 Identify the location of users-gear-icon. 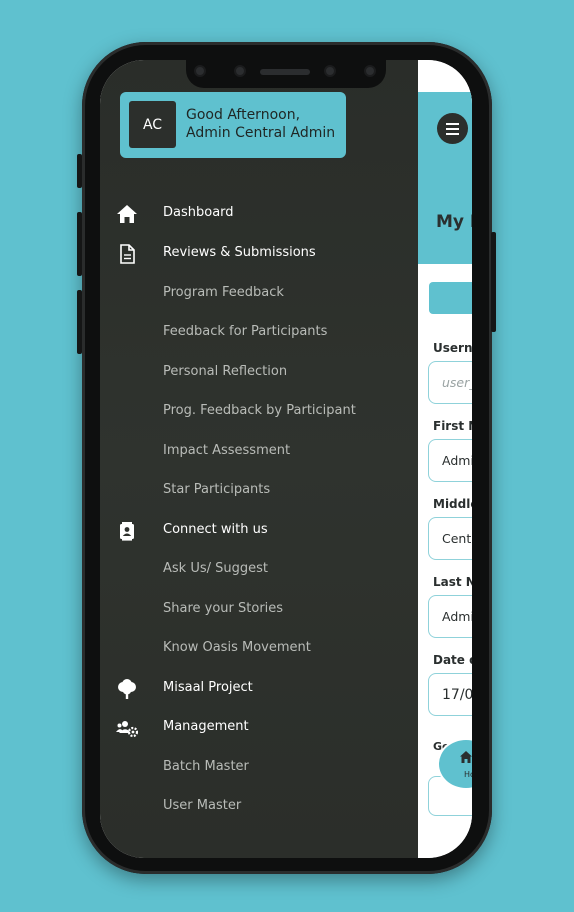
(127, 729).